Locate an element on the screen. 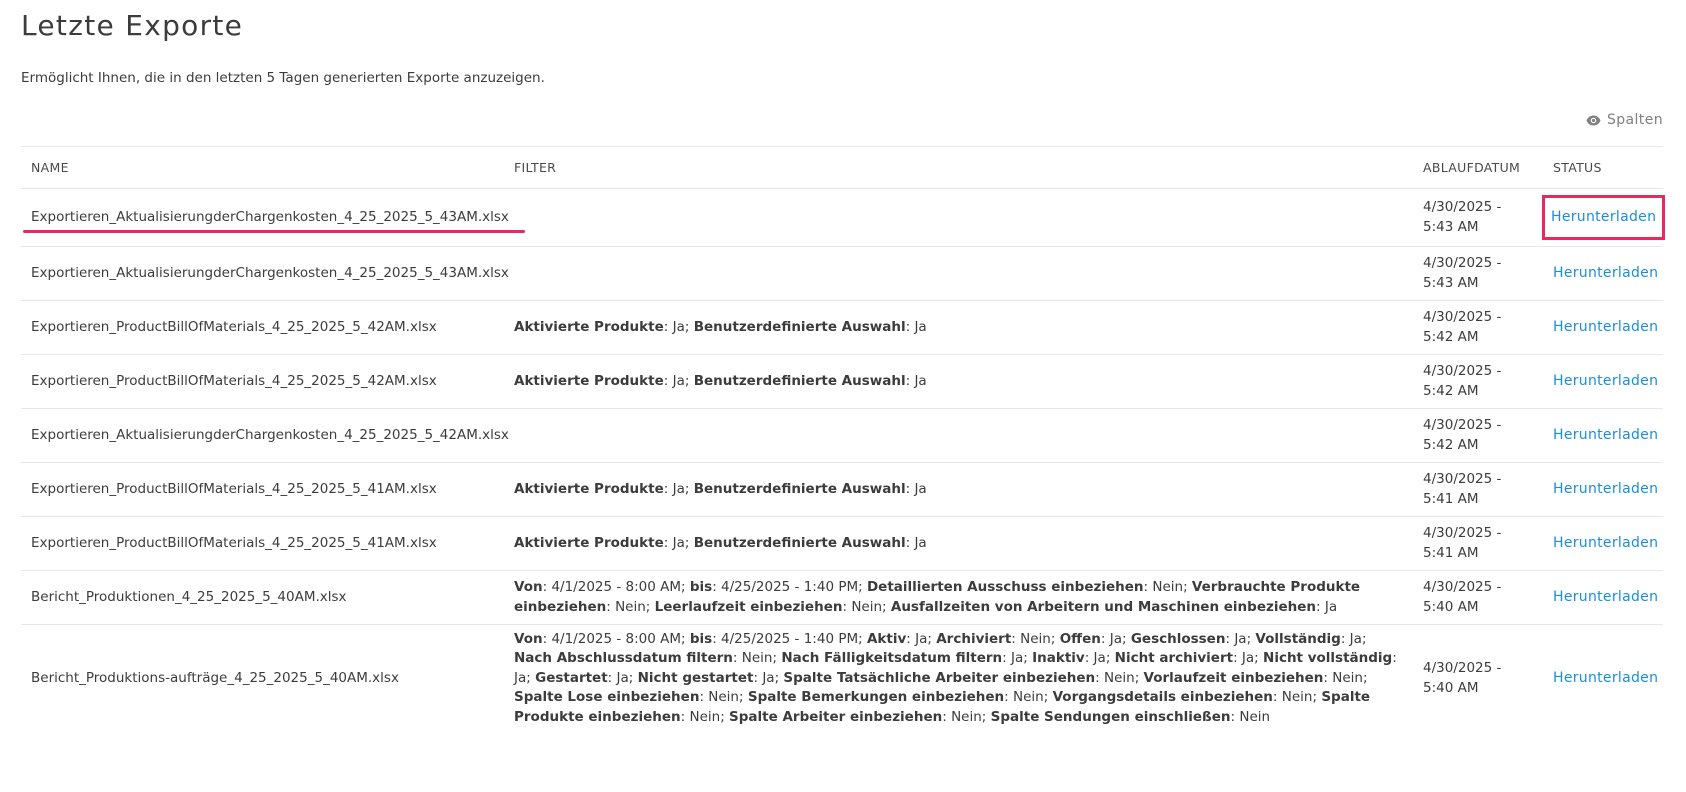 The image size is (1686, 792). filter-label: Nicht vollständig is located at coordinates (1328, 658).